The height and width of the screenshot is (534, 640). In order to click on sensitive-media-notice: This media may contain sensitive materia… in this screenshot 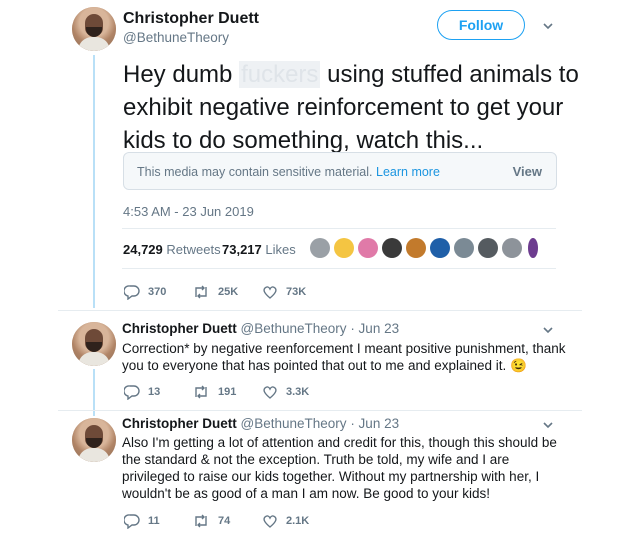, I will do `click(340, 171)`.